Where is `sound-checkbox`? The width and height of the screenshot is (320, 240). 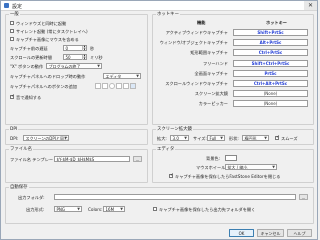
sound-checkbox is located at coordinates (12, 96).